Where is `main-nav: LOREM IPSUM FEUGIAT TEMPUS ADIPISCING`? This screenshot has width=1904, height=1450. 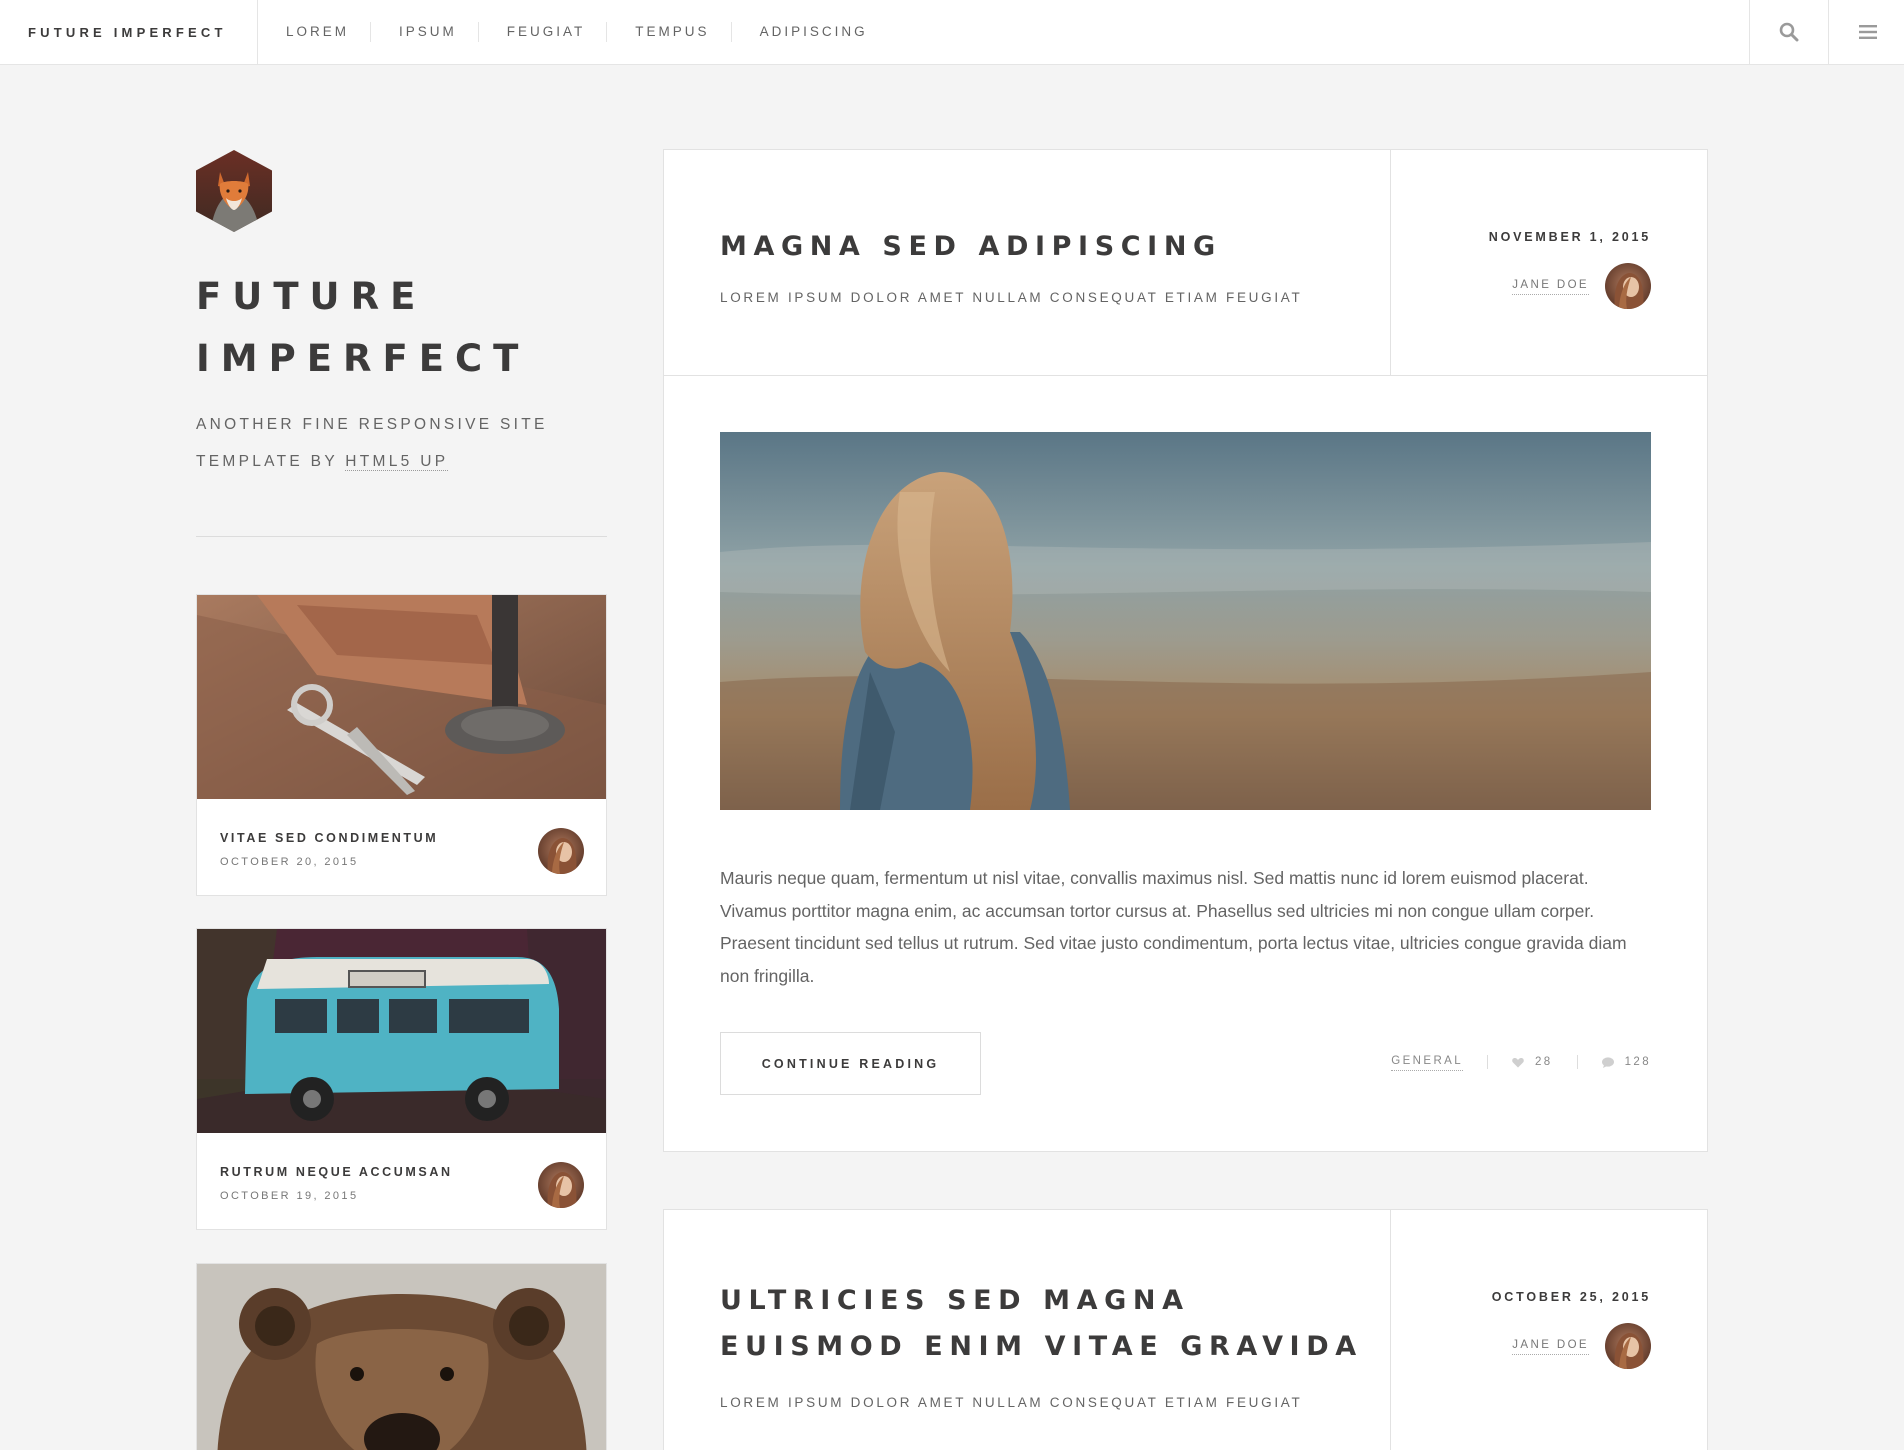
main-nav: LOREM IPSUM FEUGIAT TEMPUS ADIPISCING is located at coordinates (573, 32).